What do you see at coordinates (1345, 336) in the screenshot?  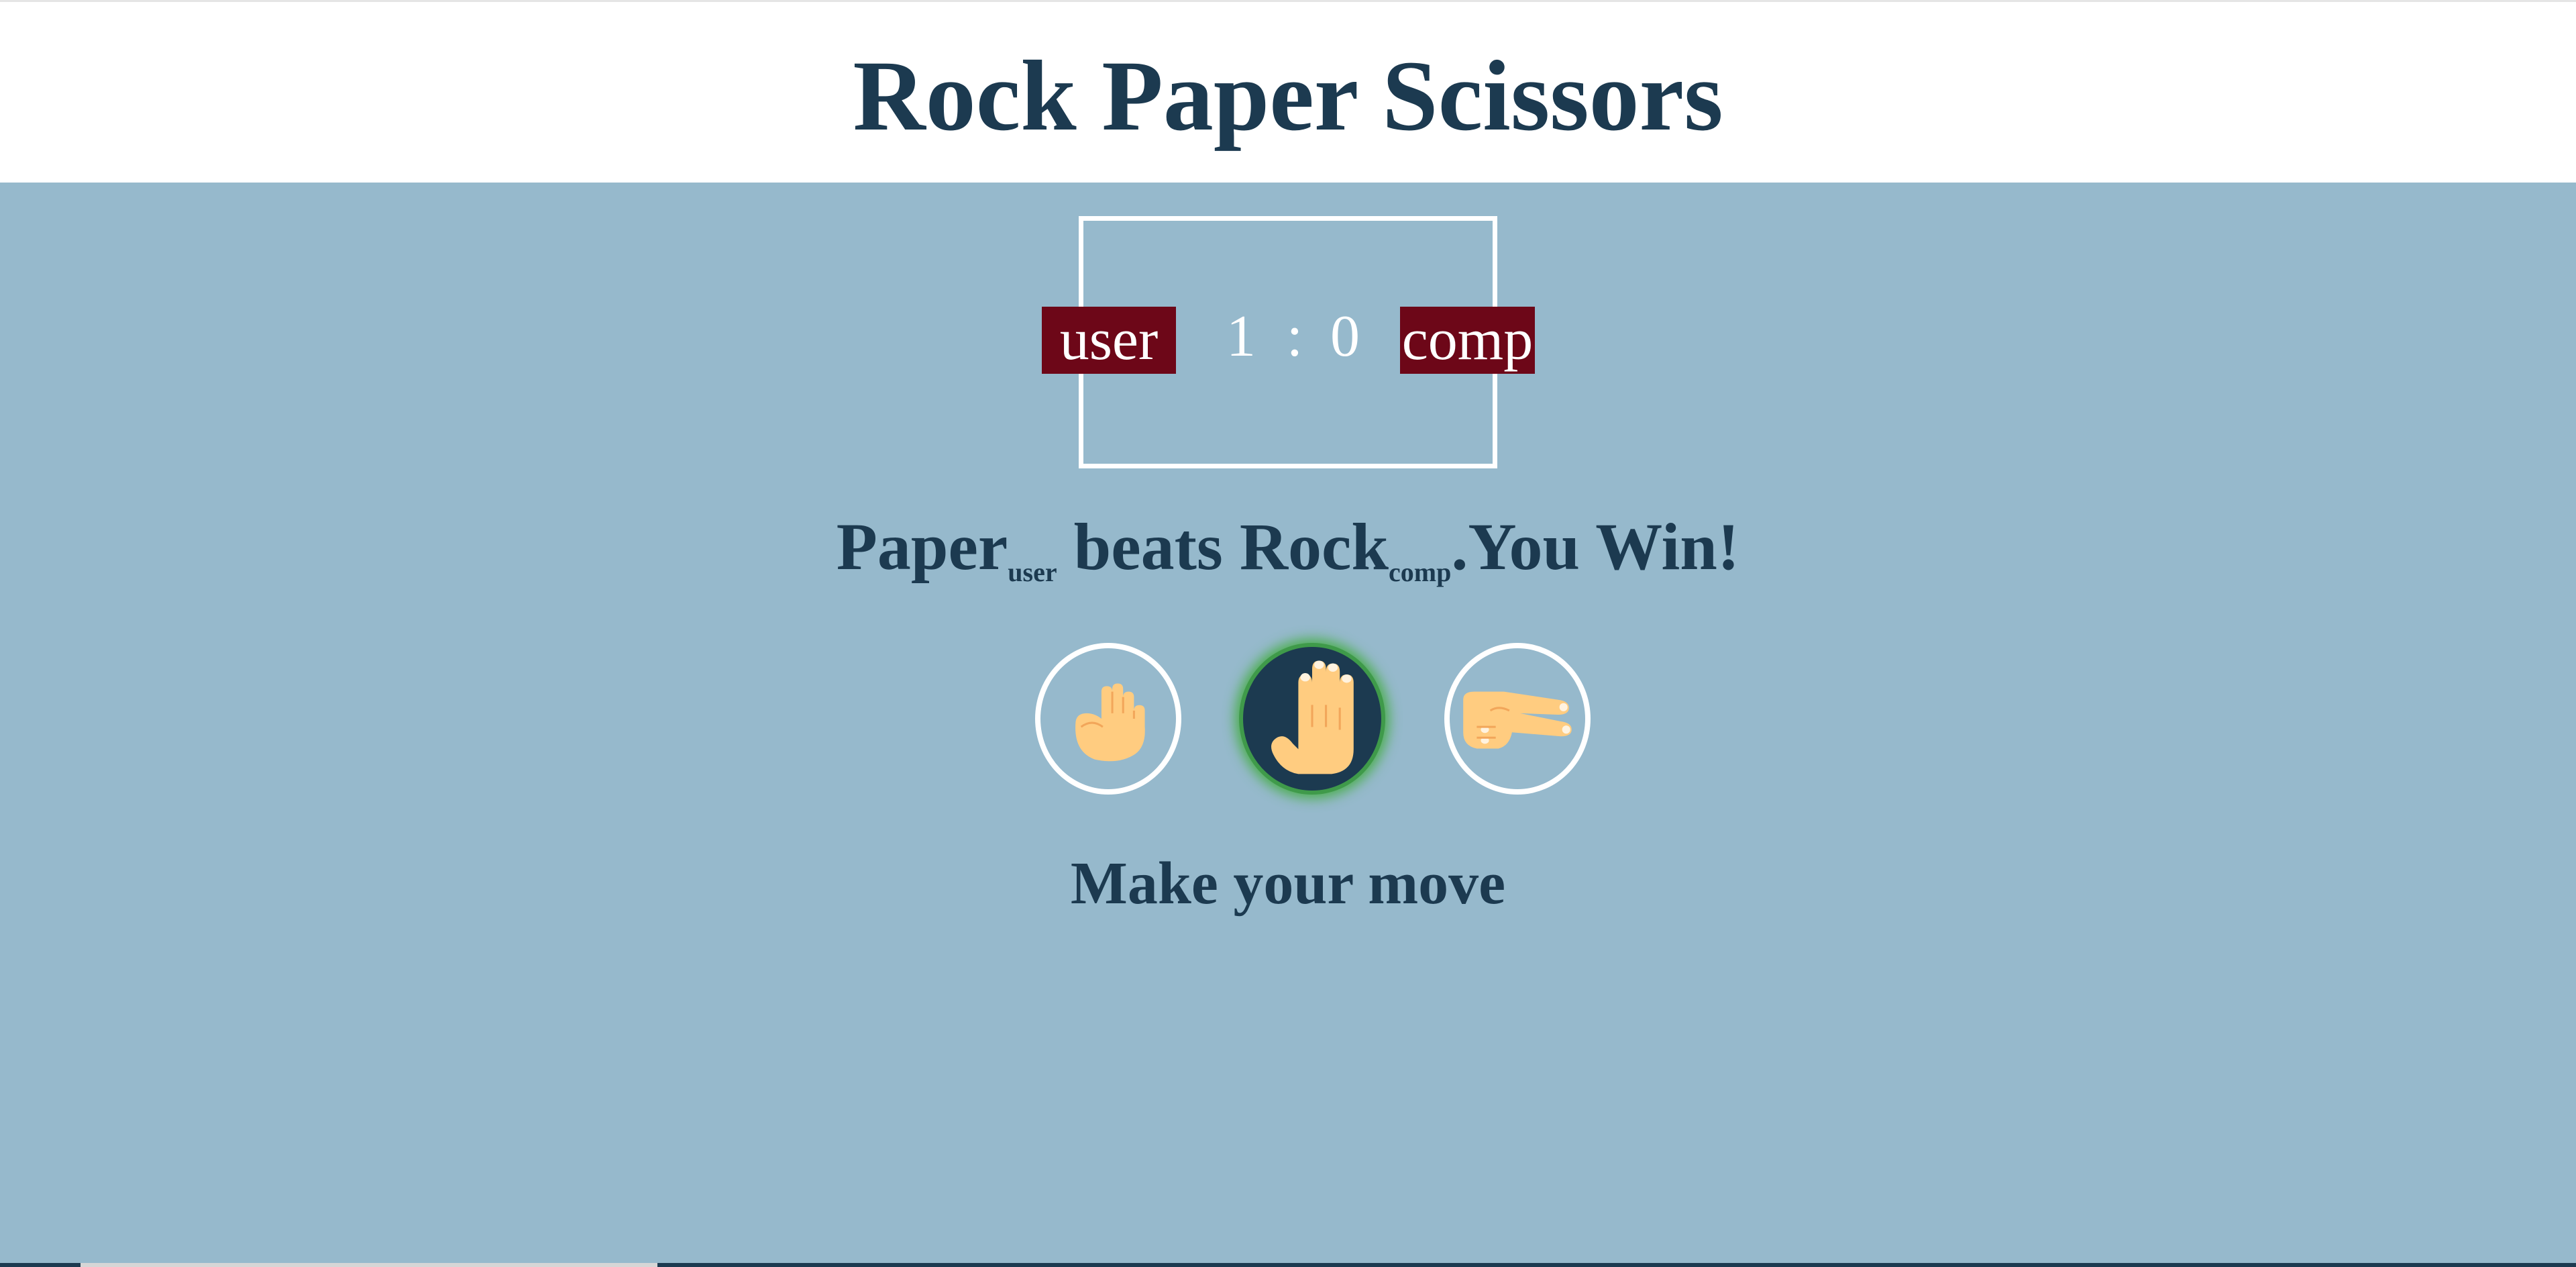 I see `comp-score: 0` at bounding box center [1345, 336].